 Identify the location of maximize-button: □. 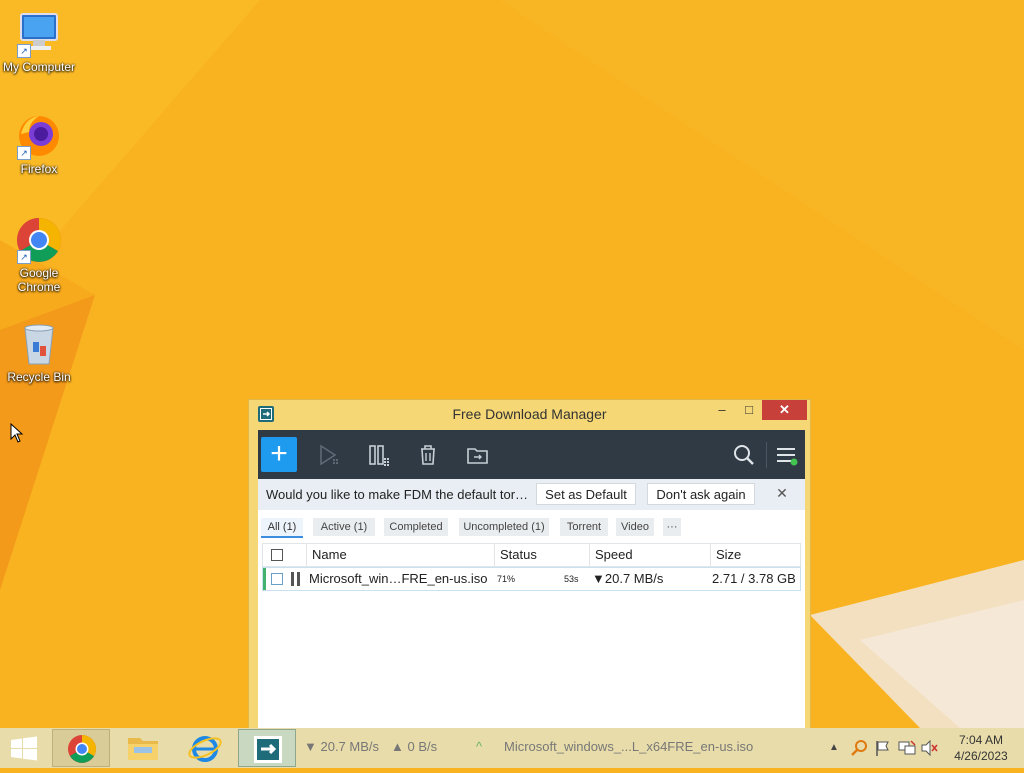
(749, 410).